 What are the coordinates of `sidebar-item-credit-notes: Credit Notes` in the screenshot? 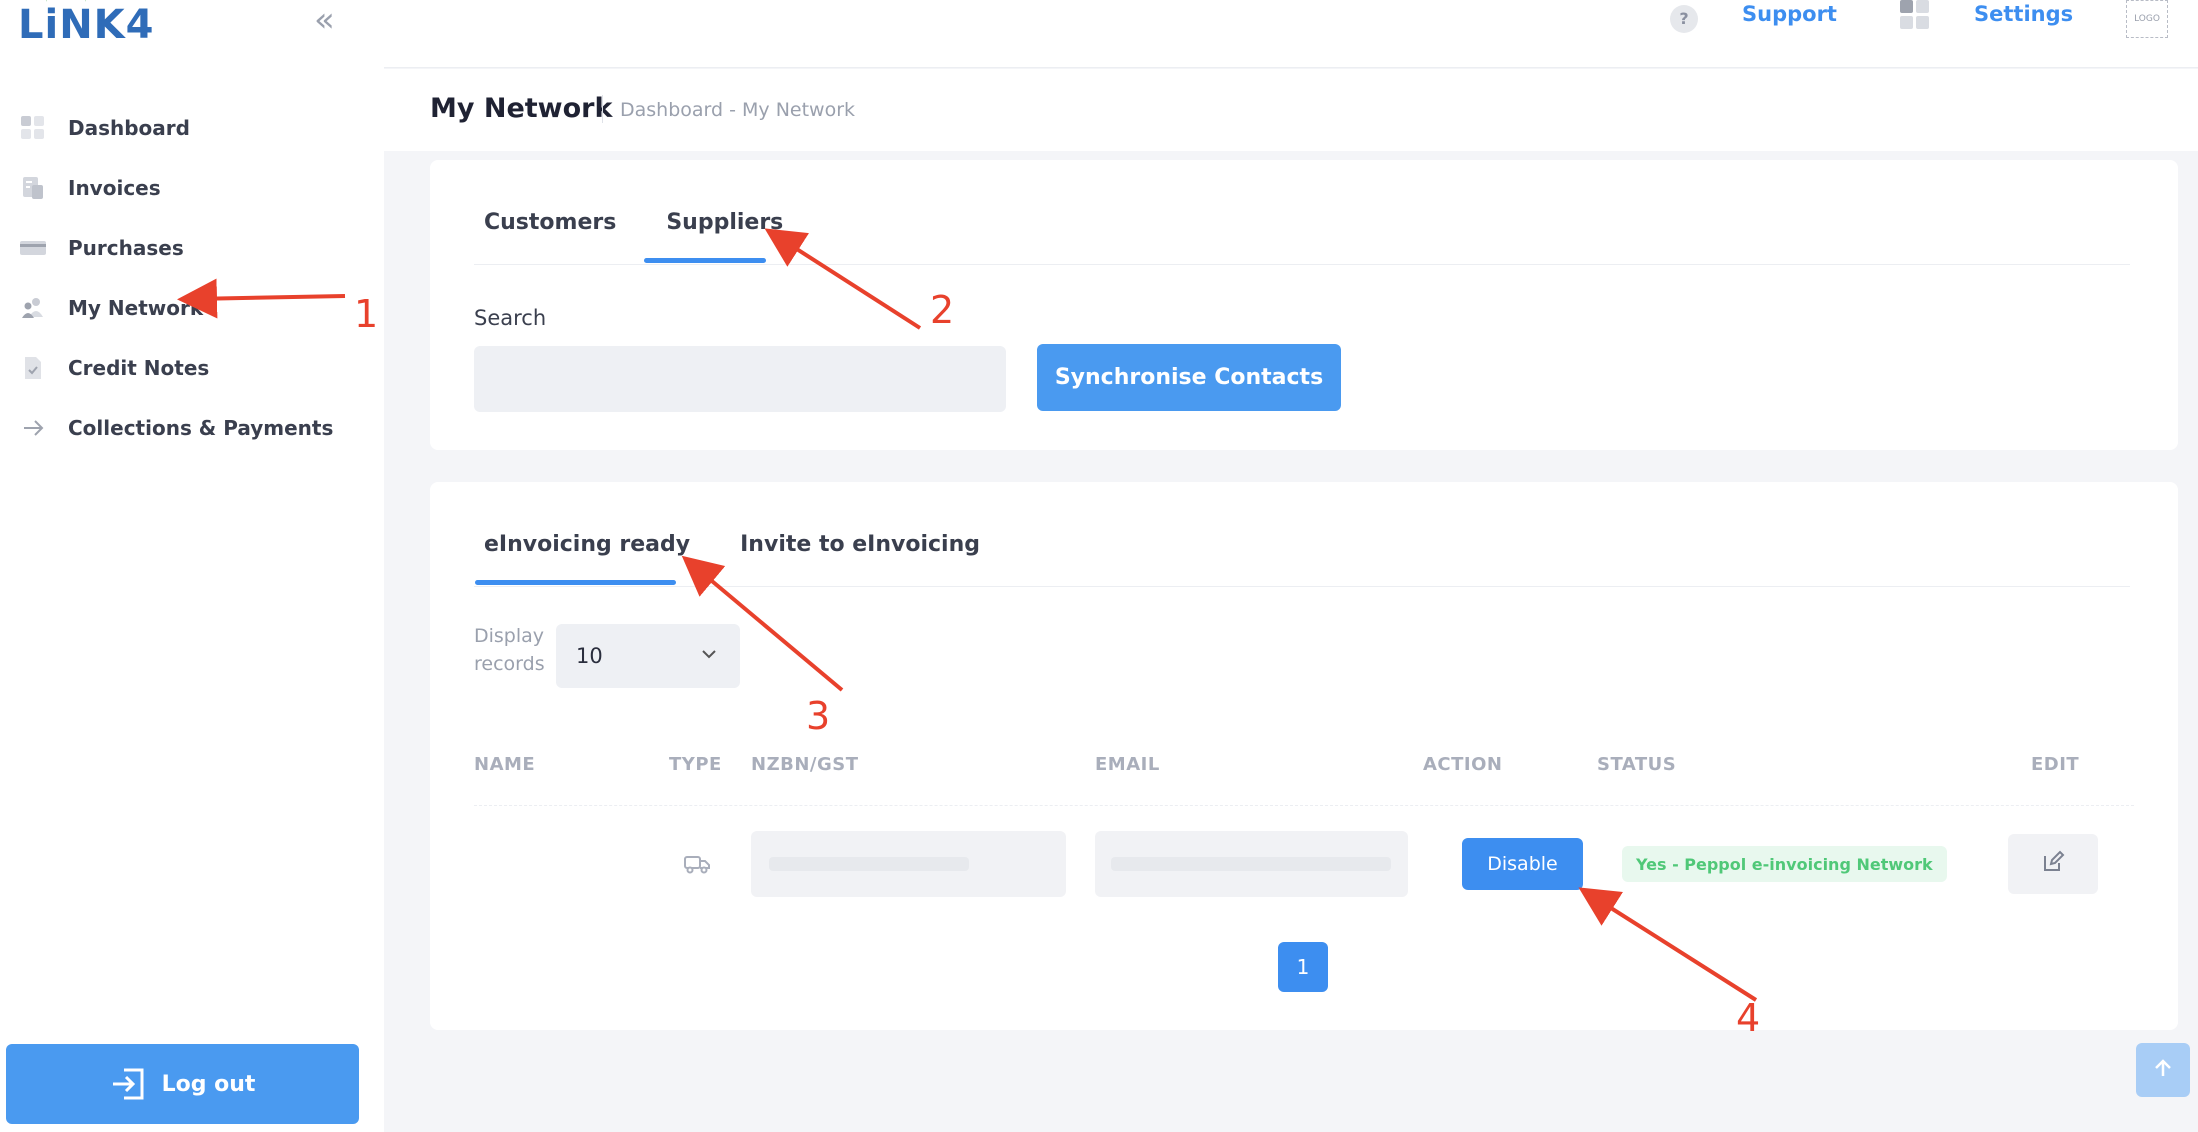 It's located at (192, 368).